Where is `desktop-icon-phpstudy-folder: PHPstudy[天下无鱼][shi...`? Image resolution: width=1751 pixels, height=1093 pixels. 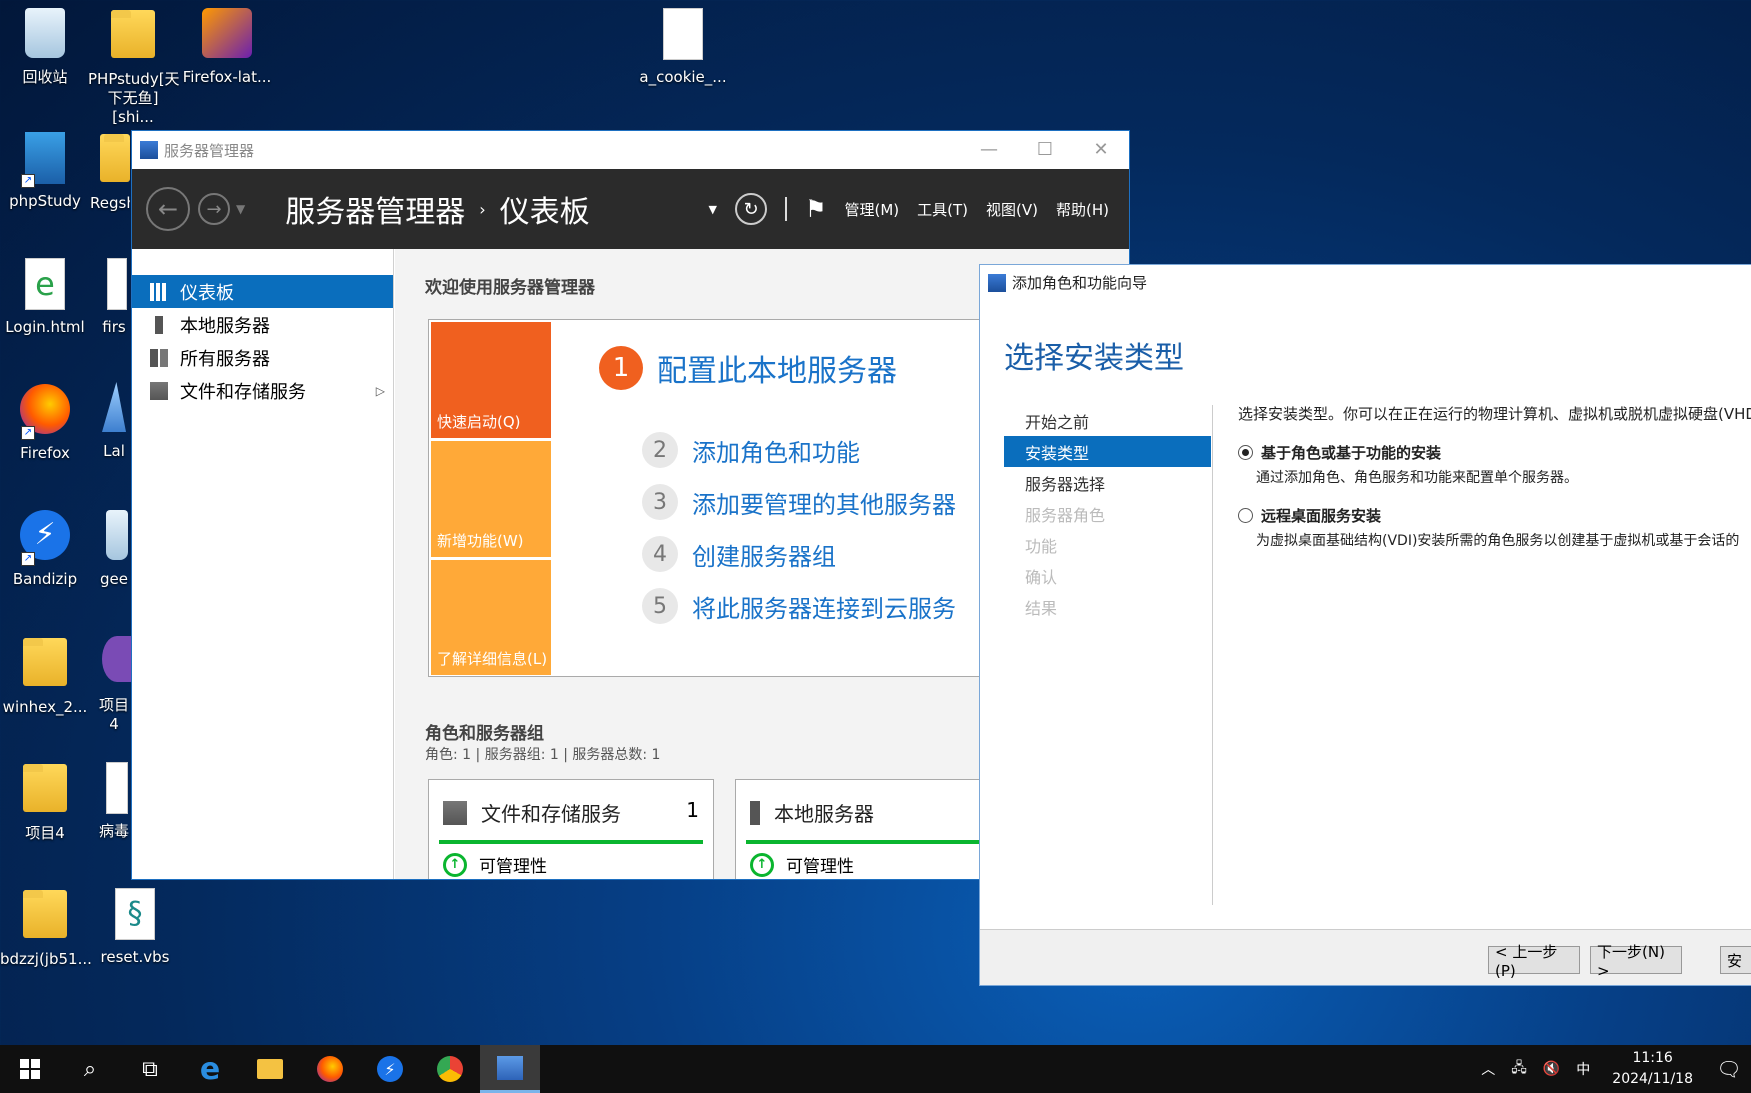
desktop-icon-phpstudy-folder: PHPstudy[天下无鱼][shi... is located at coordinates (134, 66).